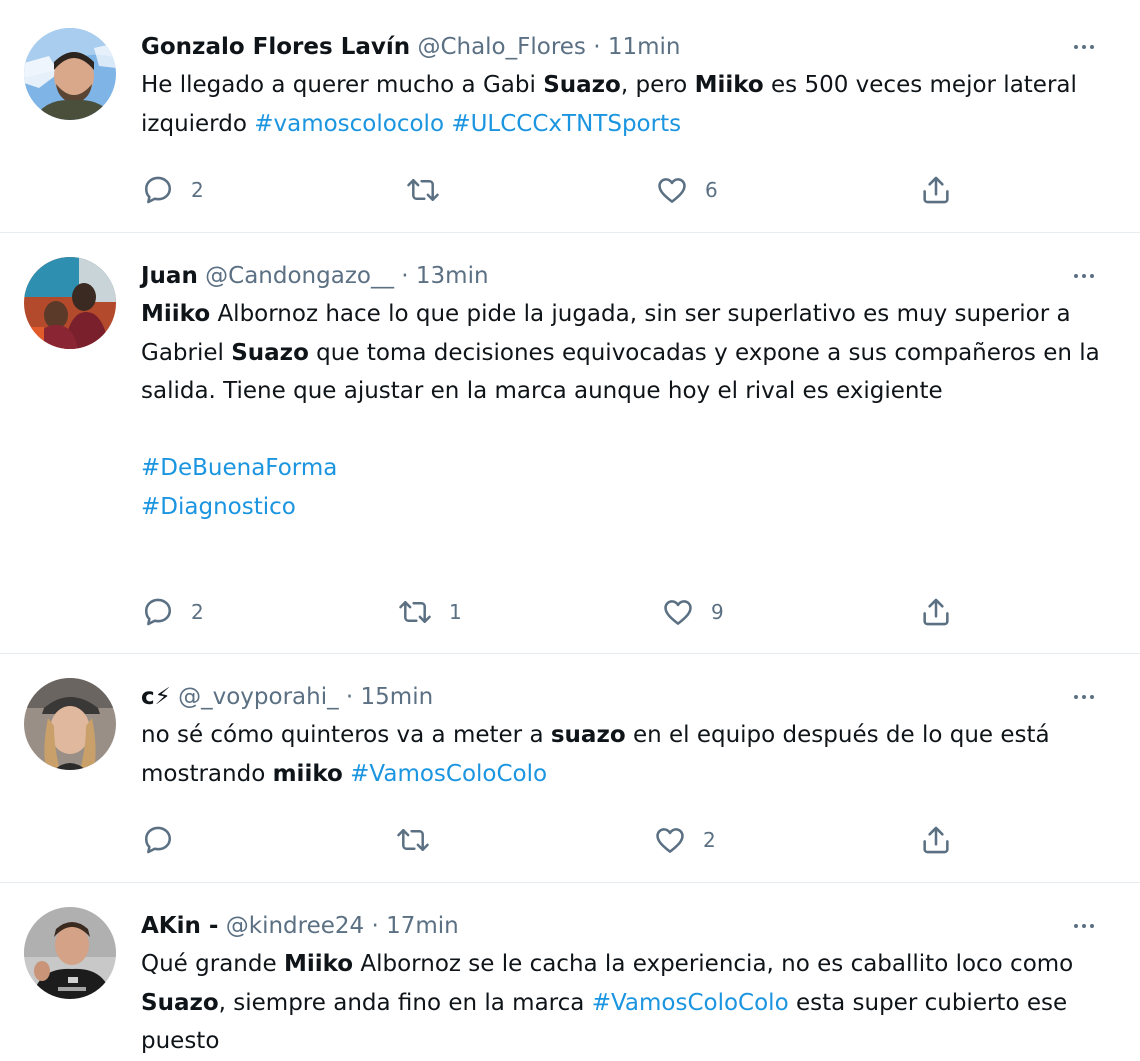 The height and width of the screenshot is (1061, 1140). I want to click on author-name: AKin -, so click(179, 926).